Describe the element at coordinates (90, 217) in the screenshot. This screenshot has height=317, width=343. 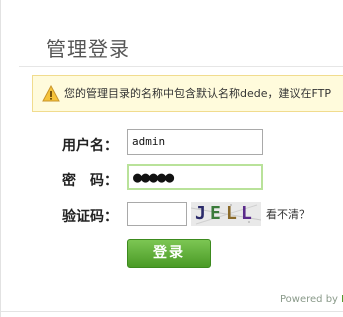
I see `captcha-label: 验证码：` at that location.